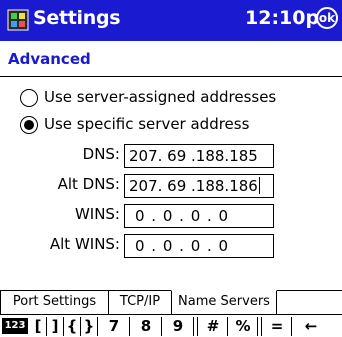 The height and width of the screenshot is (337, 342). Describe the element at coordinates (282, 18) in the screenshot. I see `clock: 12:10p` at that location.